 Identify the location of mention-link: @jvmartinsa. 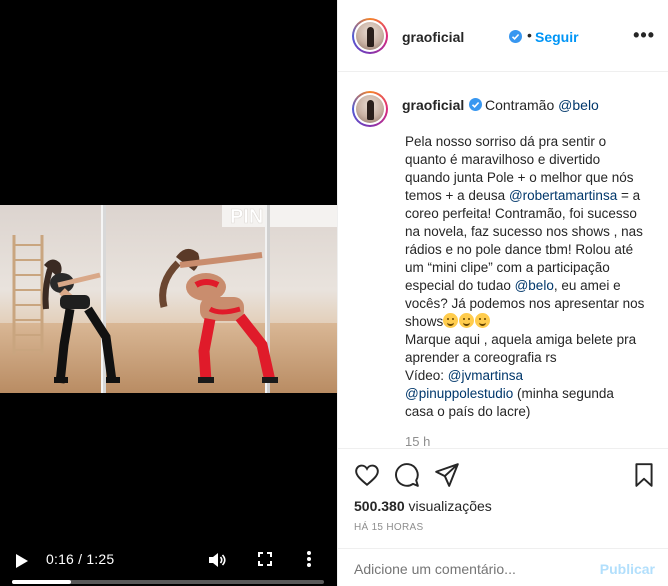
(485, 375).